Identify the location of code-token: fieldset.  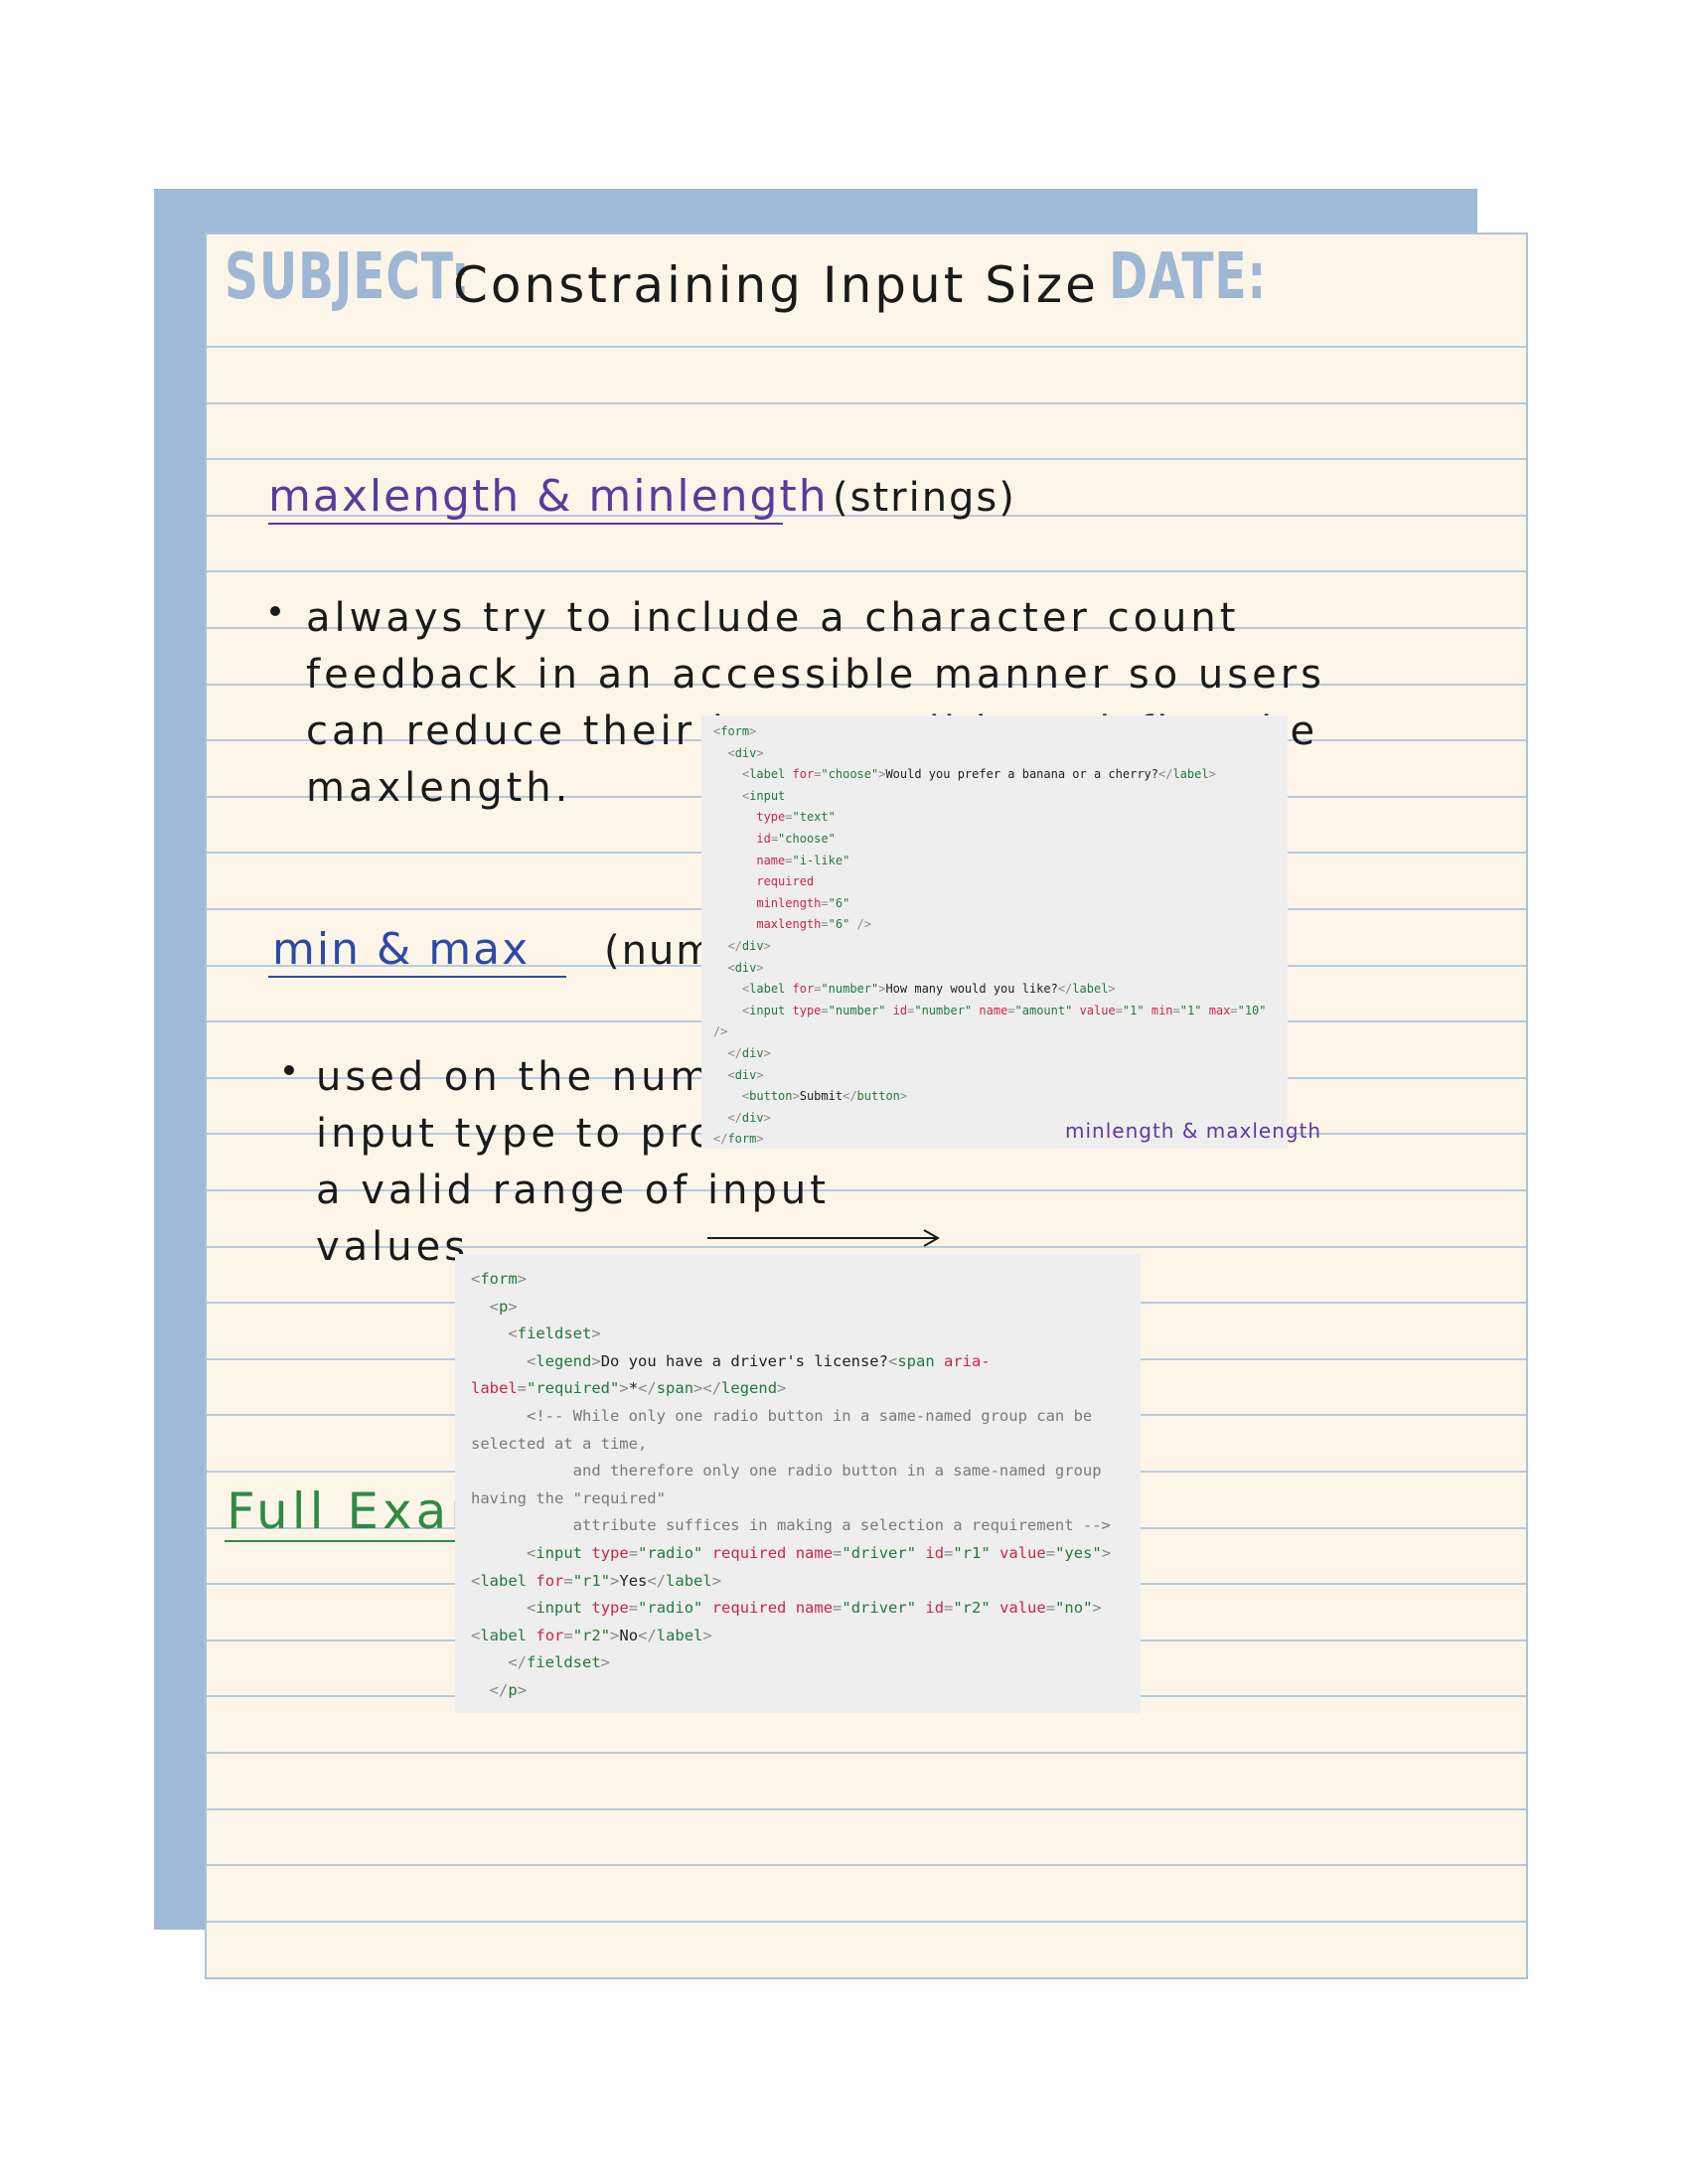
(554, 1334).